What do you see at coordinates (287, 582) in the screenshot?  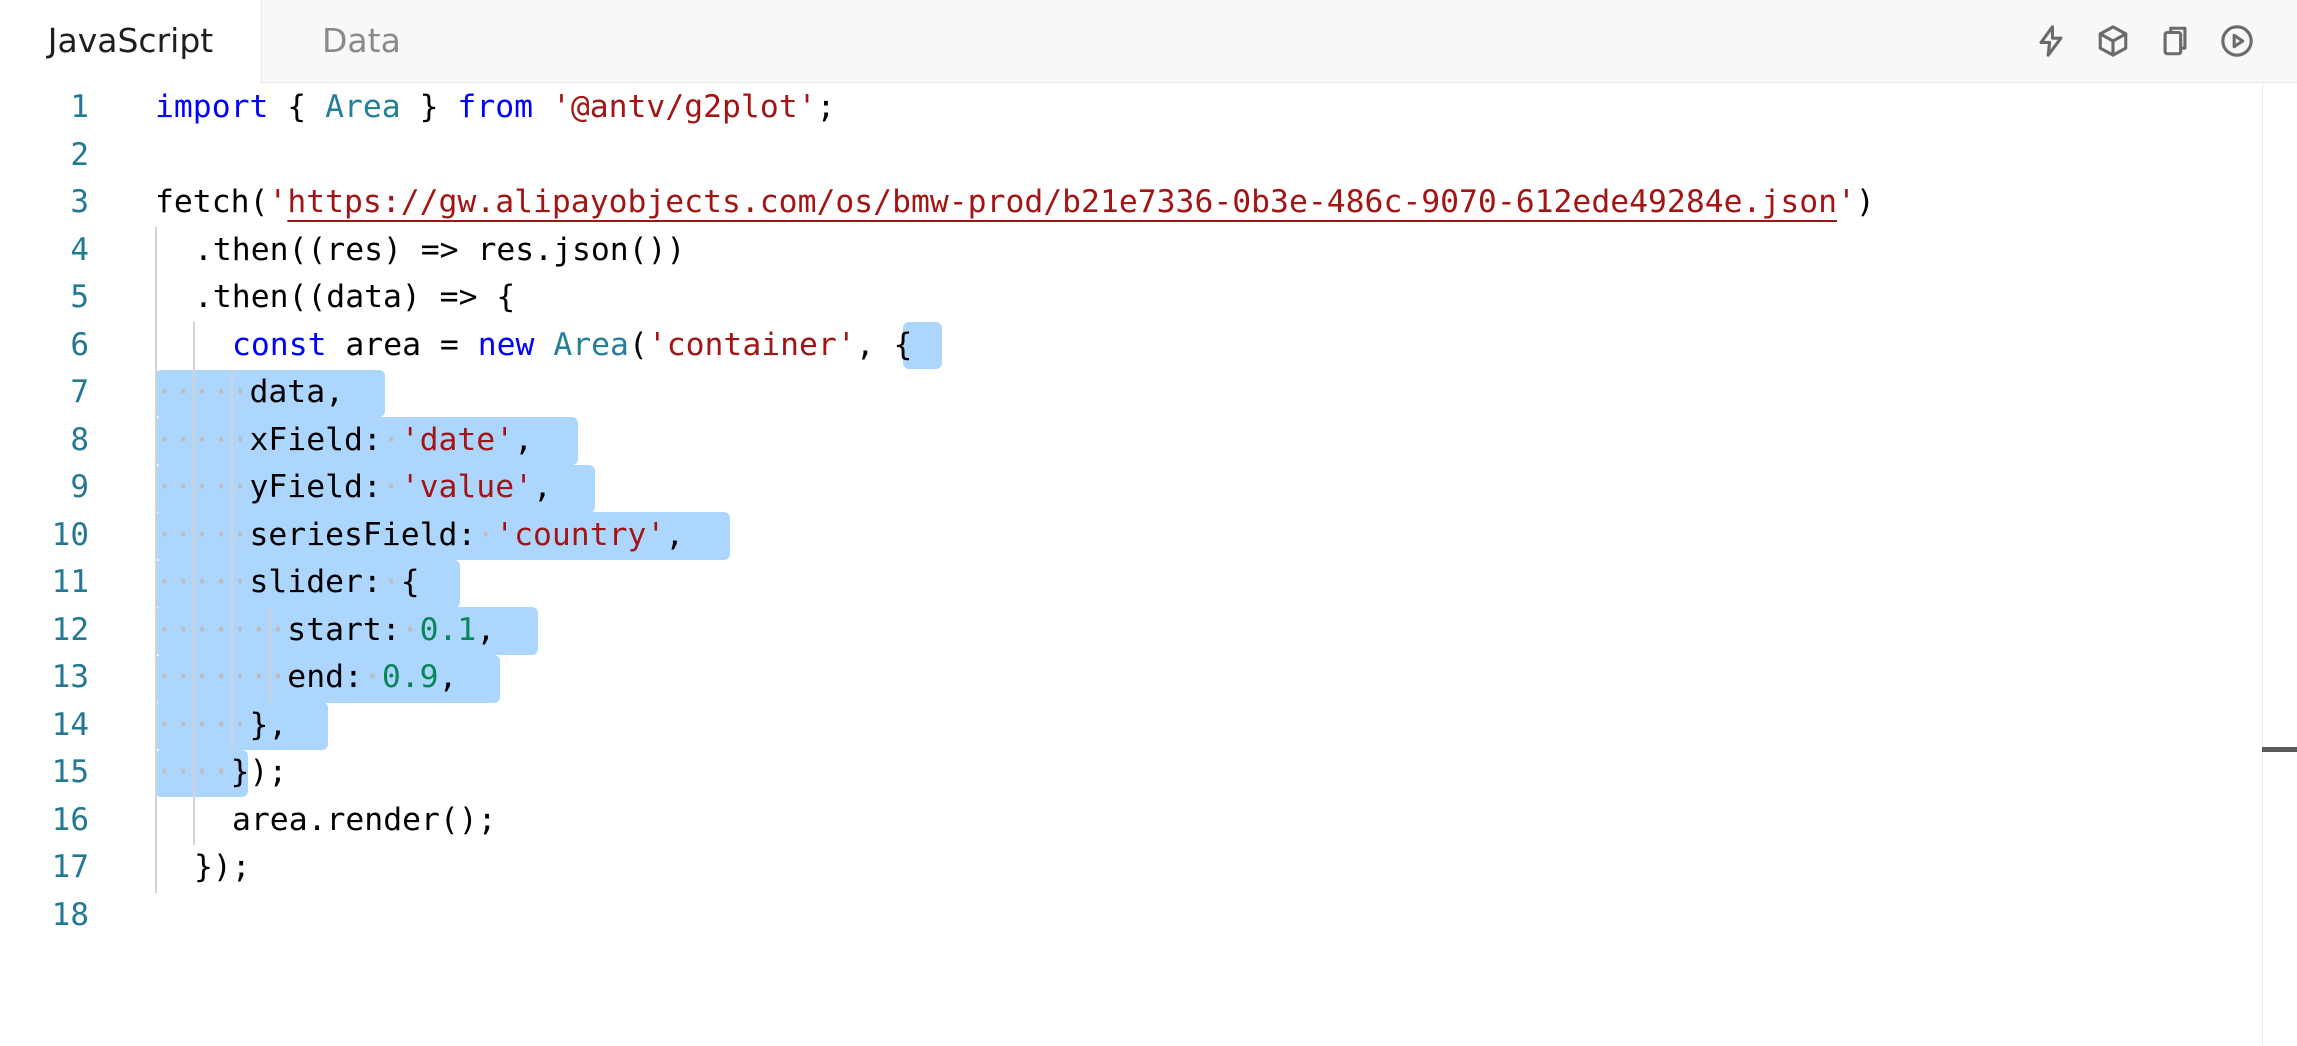 I see `code-line: ·····slider:·{` at bounding box center [287, 582].